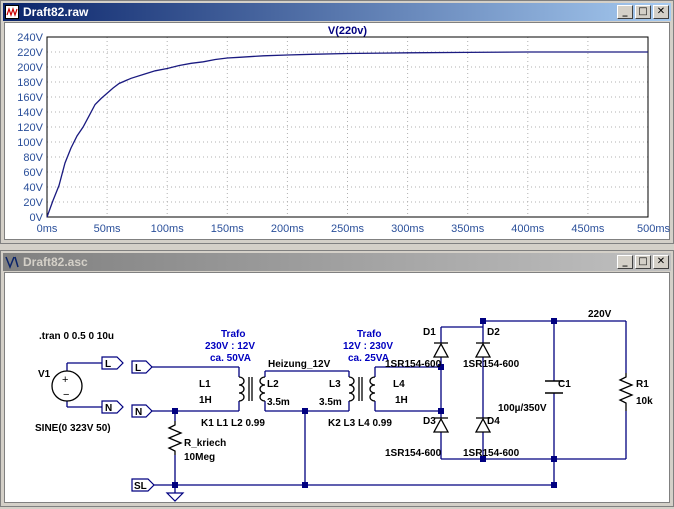 The width and height of the screenshot is (674, 509). I want to click on y-tick-label: 160V, so click(30, 98).